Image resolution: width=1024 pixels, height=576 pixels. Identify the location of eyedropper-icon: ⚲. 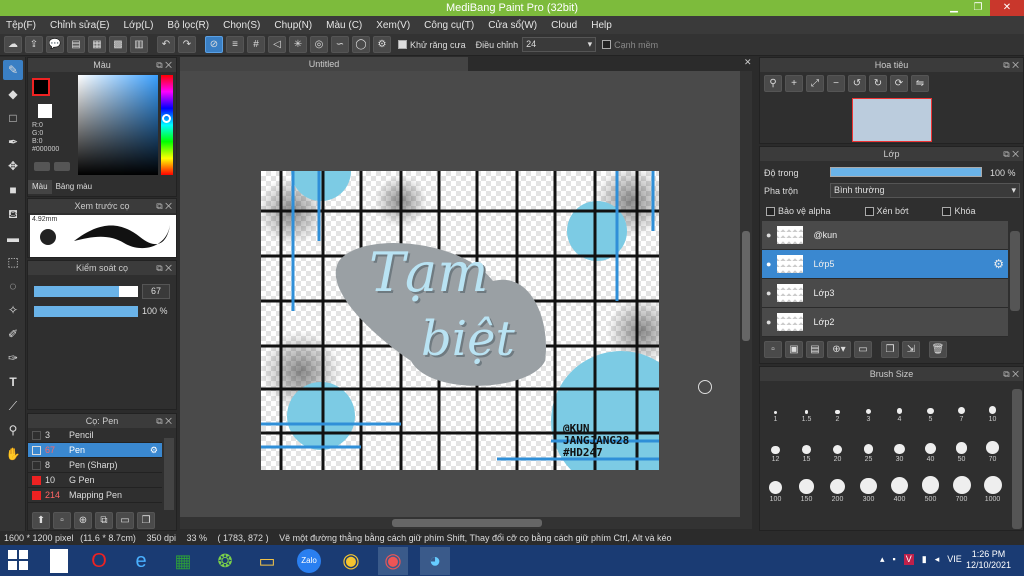
(13, 430).